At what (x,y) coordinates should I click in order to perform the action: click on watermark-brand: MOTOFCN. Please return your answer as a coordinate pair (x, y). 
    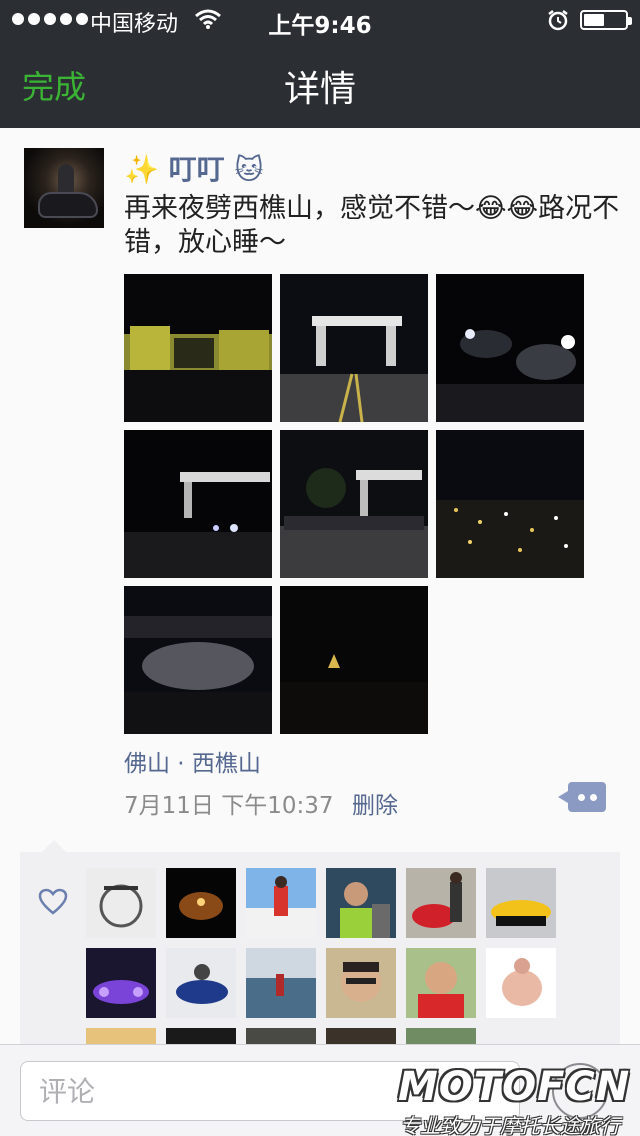
    Looking at the image, I should click on (514, 1087).